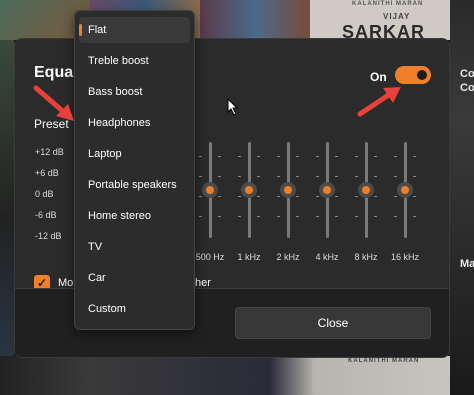 Image resolution: width=474 pixels, height=395 pixels. I want to click on db-label: +6 dB, so click(47, 173).